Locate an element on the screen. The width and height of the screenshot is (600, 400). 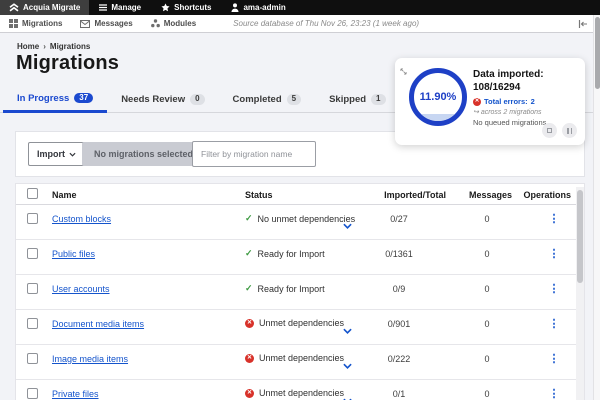
column-header-messages: Messages is located at coordinates (491, 195).